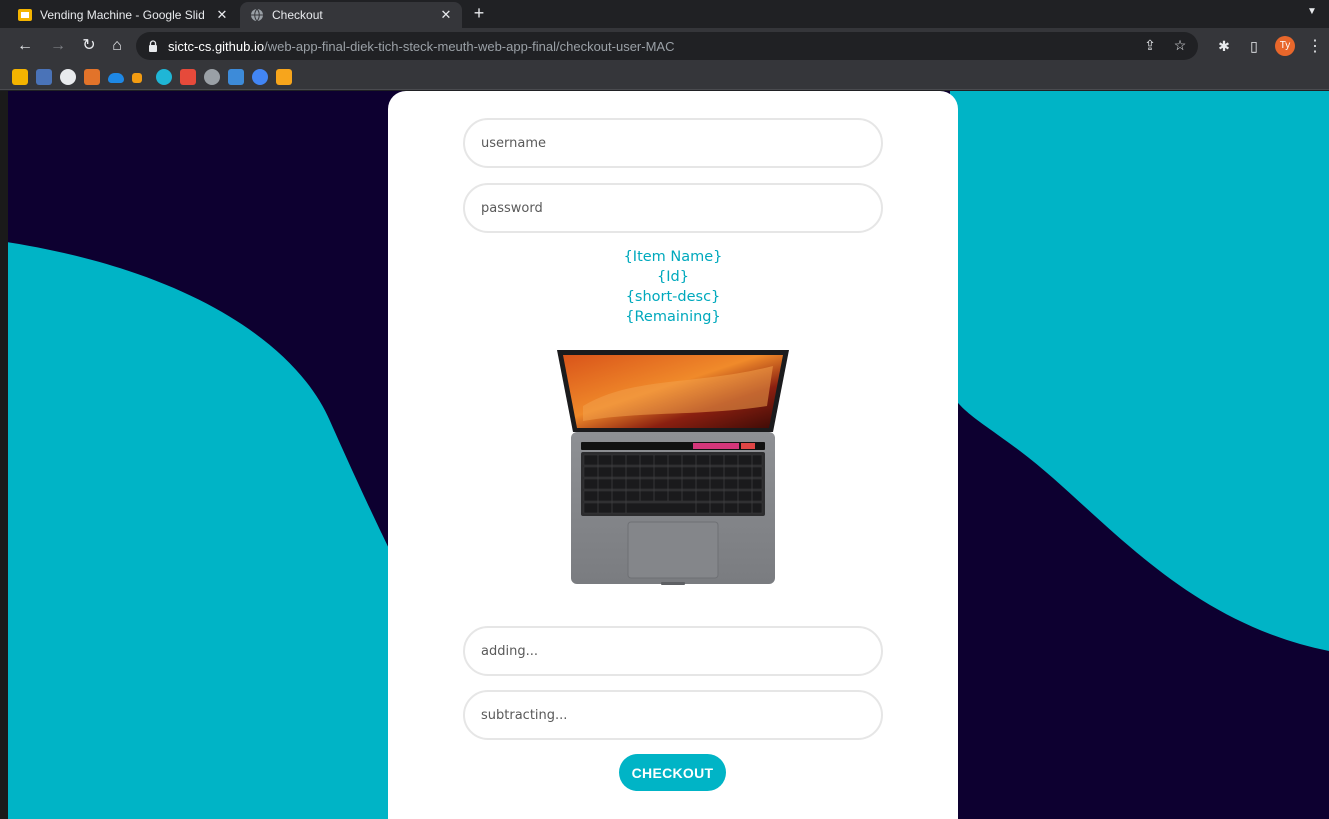  Describe the element at coordinates (153, 46) in the screenshot. I see `lock-icon` at that location.